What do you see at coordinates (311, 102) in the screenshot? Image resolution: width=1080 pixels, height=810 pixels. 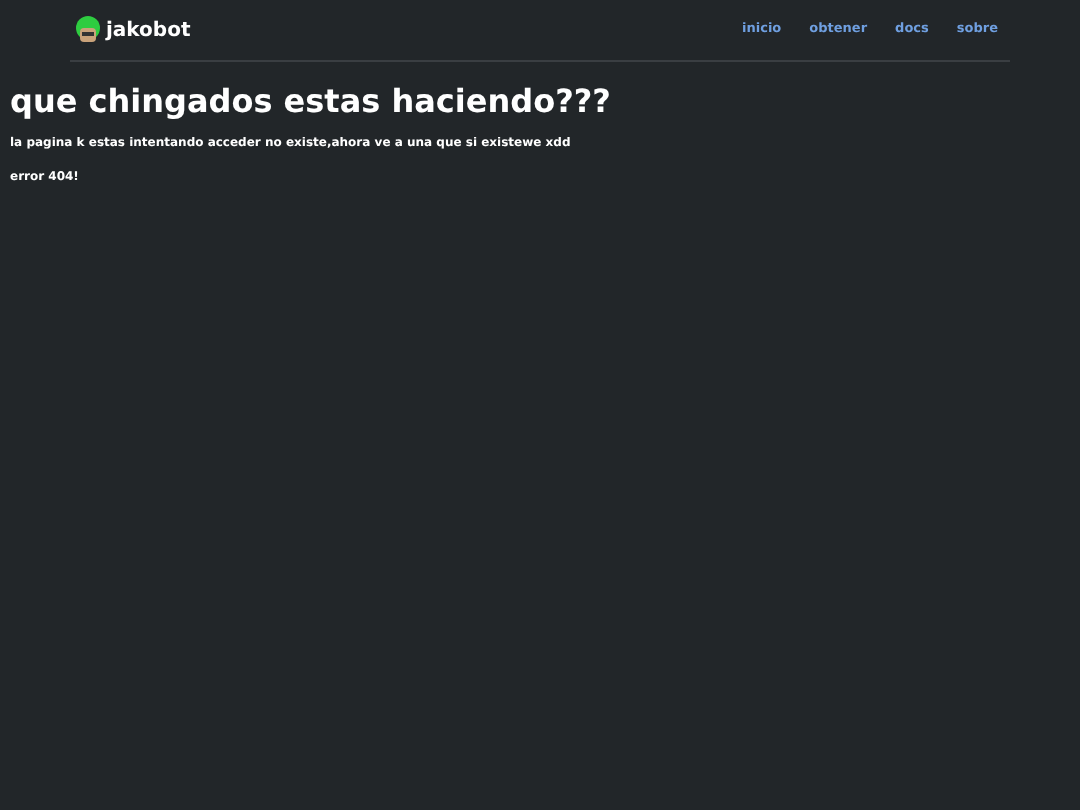 I see `page-title: que chingados estas haciendo???` at bounding box center [311, 102].